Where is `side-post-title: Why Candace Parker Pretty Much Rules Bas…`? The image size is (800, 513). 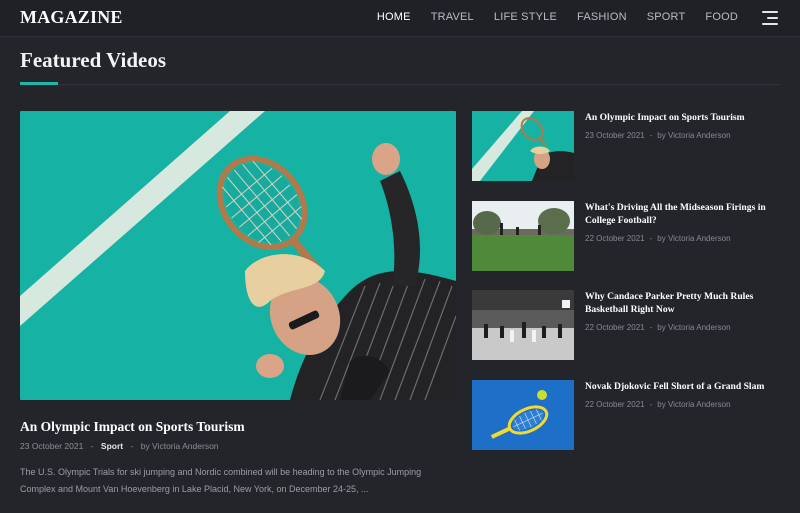 side-post-title: Why Candace Parker Pretty Much Rules Bas… is located at coordinates (685, 303).